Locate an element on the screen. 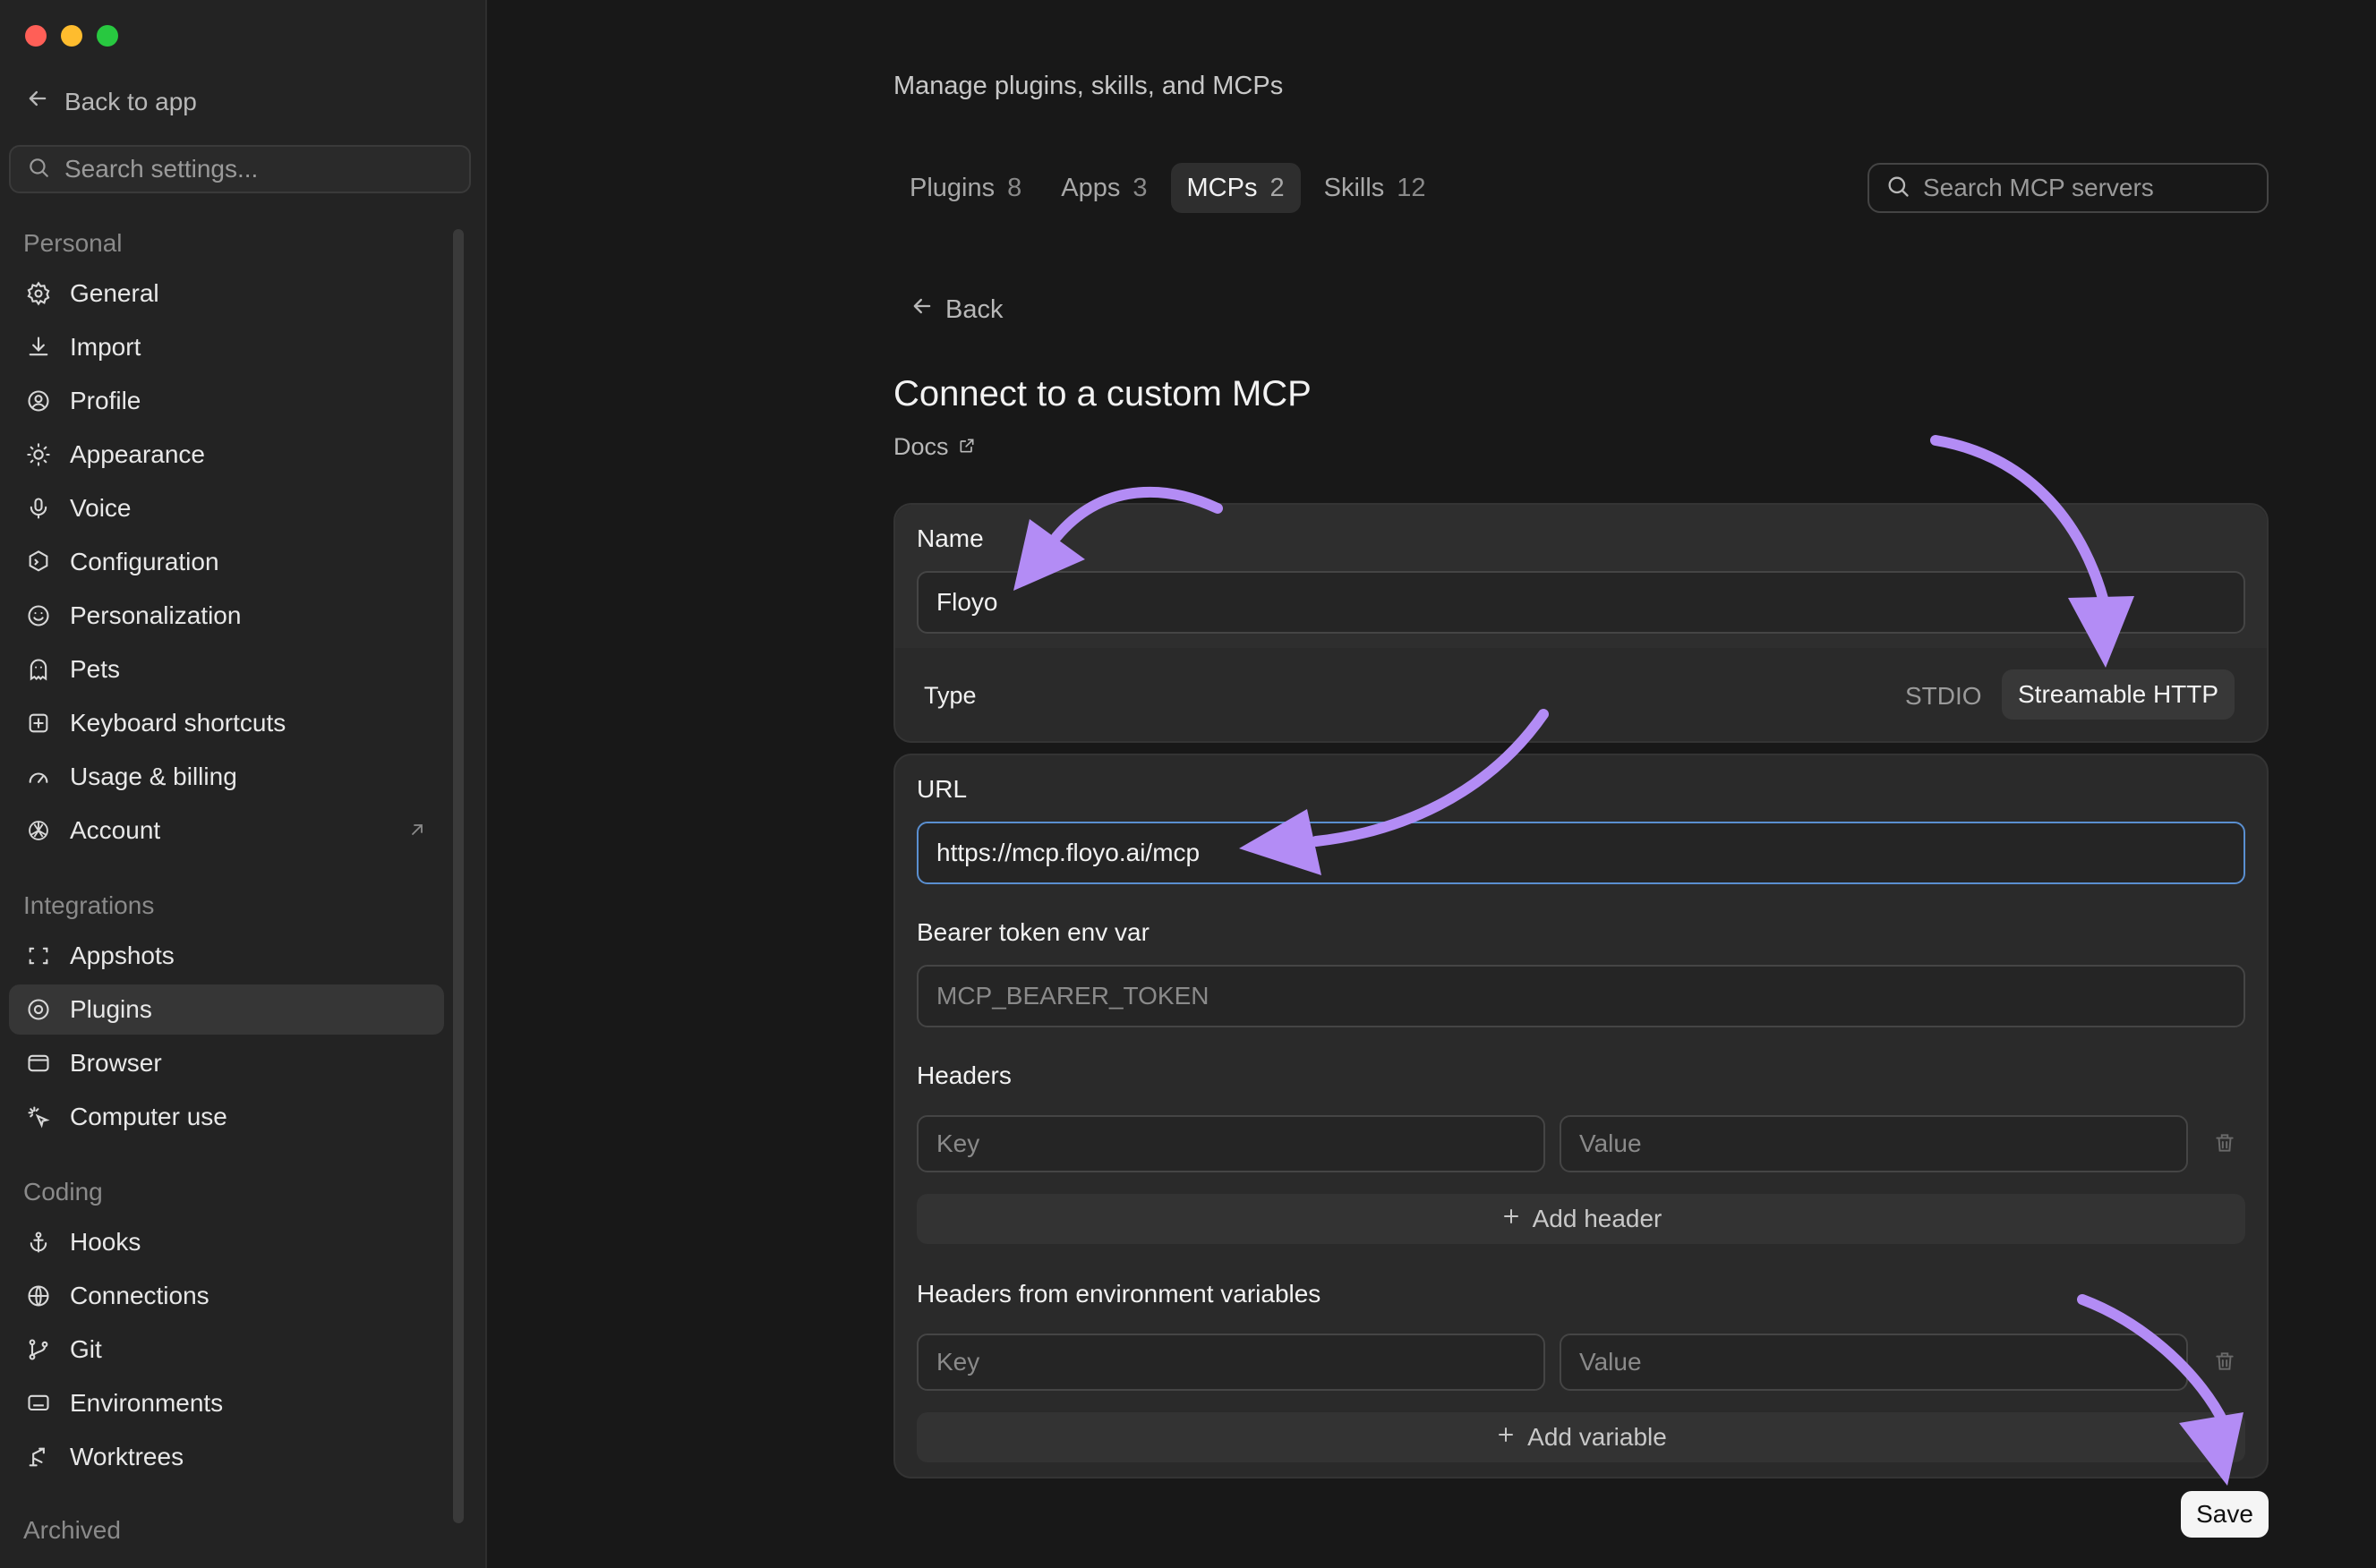 The height and width of the screenshot is (1568, 2376). sidebar-item-environments: Environments is located at coordinates (226, 1403).